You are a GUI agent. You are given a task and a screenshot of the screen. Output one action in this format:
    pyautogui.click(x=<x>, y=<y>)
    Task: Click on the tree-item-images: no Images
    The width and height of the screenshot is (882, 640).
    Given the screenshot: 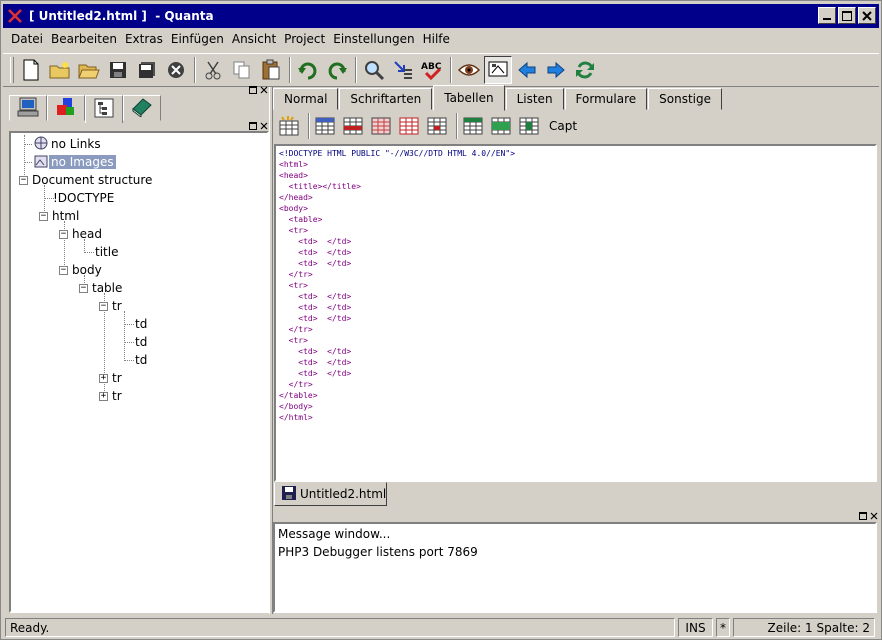 What is the action you would take?
    pyautogui.click(x=74, y=162)
    